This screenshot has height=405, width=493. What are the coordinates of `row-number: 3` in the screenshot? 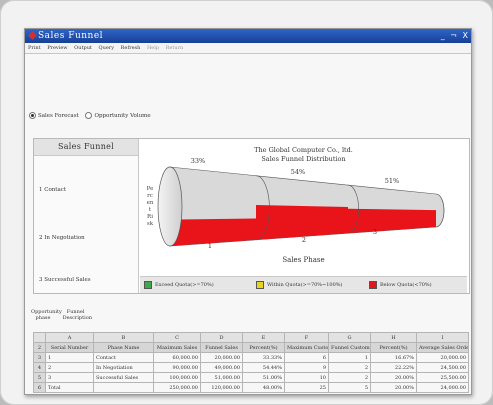 It's located at (39, 357).